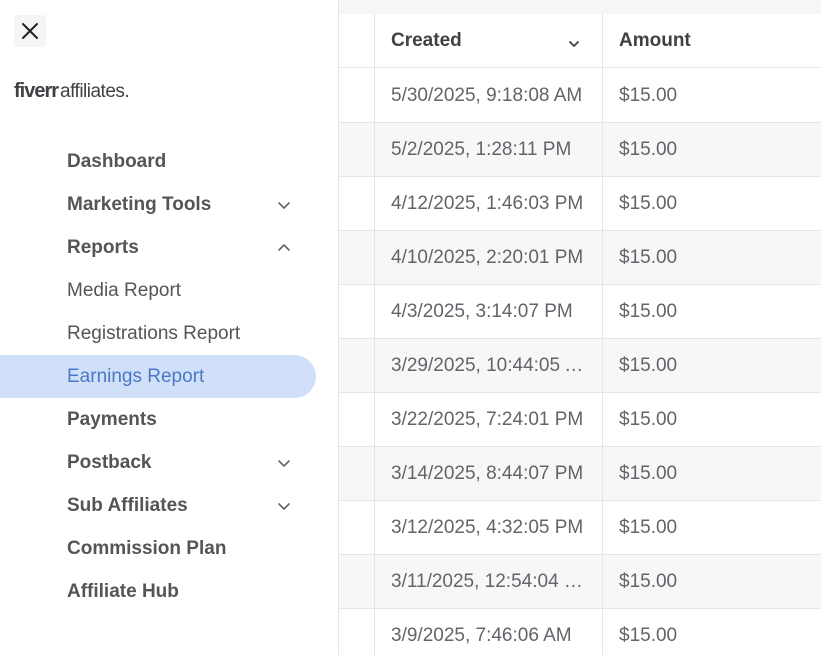 The width and height of the screenshot is (821, 655). I want to click on logo-suffix: affiliates., so click(95, 91).